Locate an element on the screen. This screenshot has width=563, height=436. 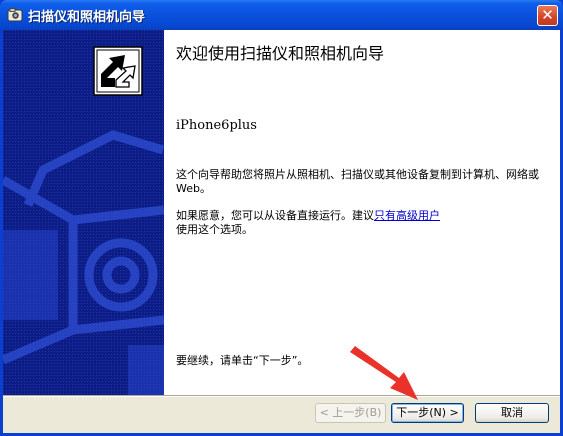
window-title: 扫描仪和照相机向导 is located at coordinates (87, 17).